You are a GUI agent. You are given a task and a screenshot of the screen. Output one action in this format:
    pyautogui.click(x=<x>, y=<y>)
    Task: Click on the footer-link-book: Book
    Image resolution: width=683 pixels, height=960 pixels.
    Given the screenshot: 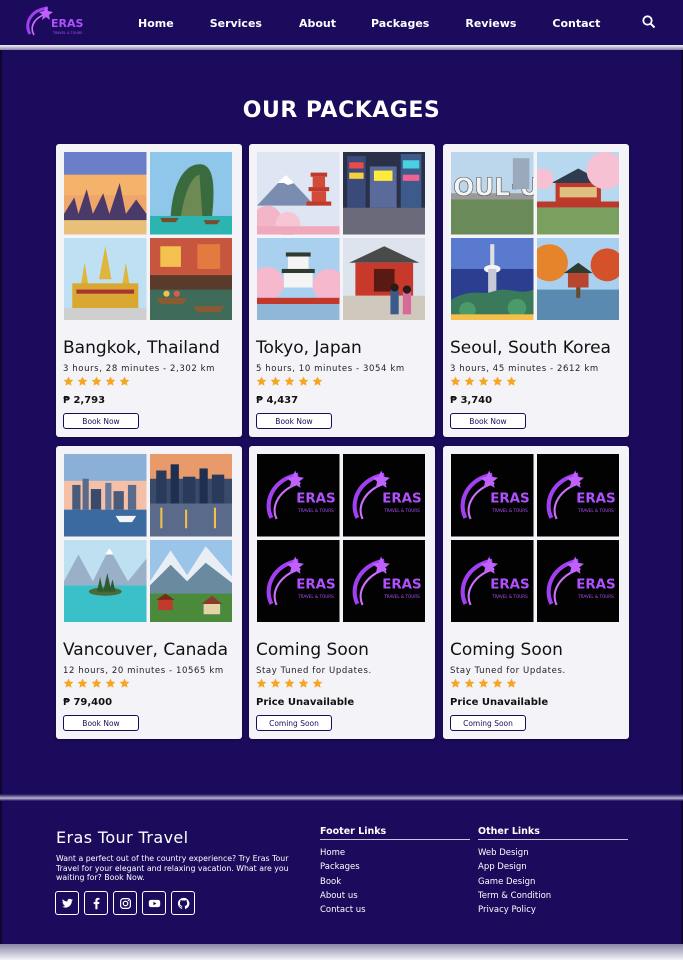 What is the action you would take?
    pyautogui.click(x=395, y=884)
    